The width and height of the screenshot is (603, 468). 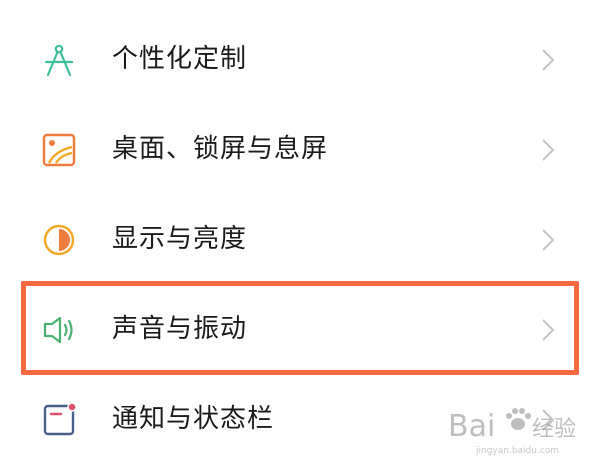 What do you see at coordinates (193, 419) in the screenshot?
I see `settings-item-label: 通知与状态栏` at bounding box center [193, 419].